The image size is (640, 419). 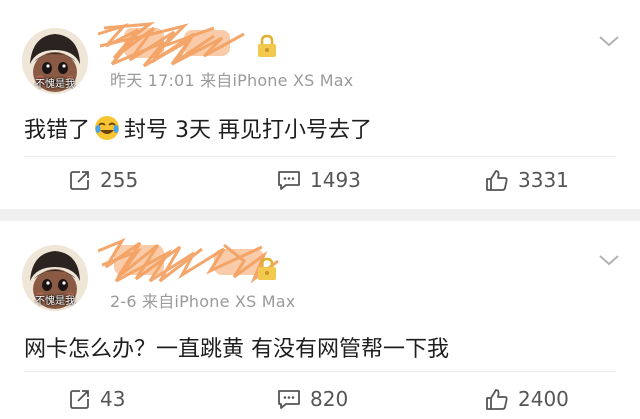 What do you see at coordinates (57, 130) in the screenshot?
I see `comment-text-part: 我错了` at bounding box center [57, 130].